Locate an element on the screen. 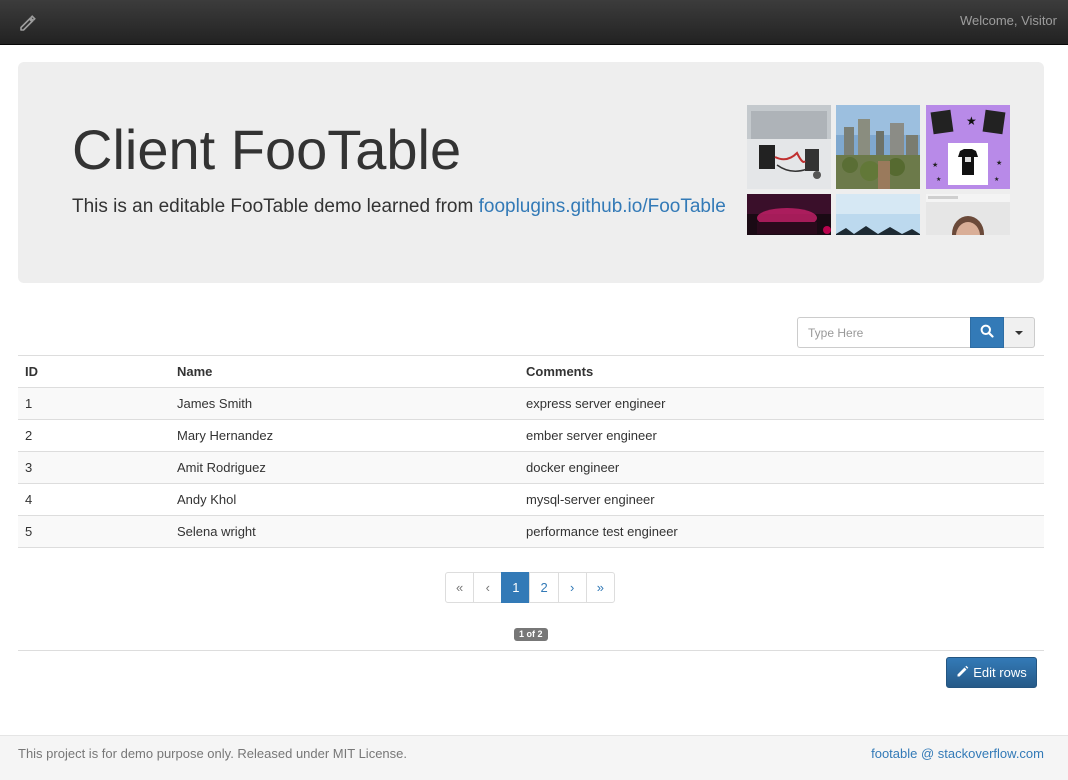 The height and width of the screenshot is (780, 1068). cell-name: Mary Hernandez is located at coordinates (344, 435).